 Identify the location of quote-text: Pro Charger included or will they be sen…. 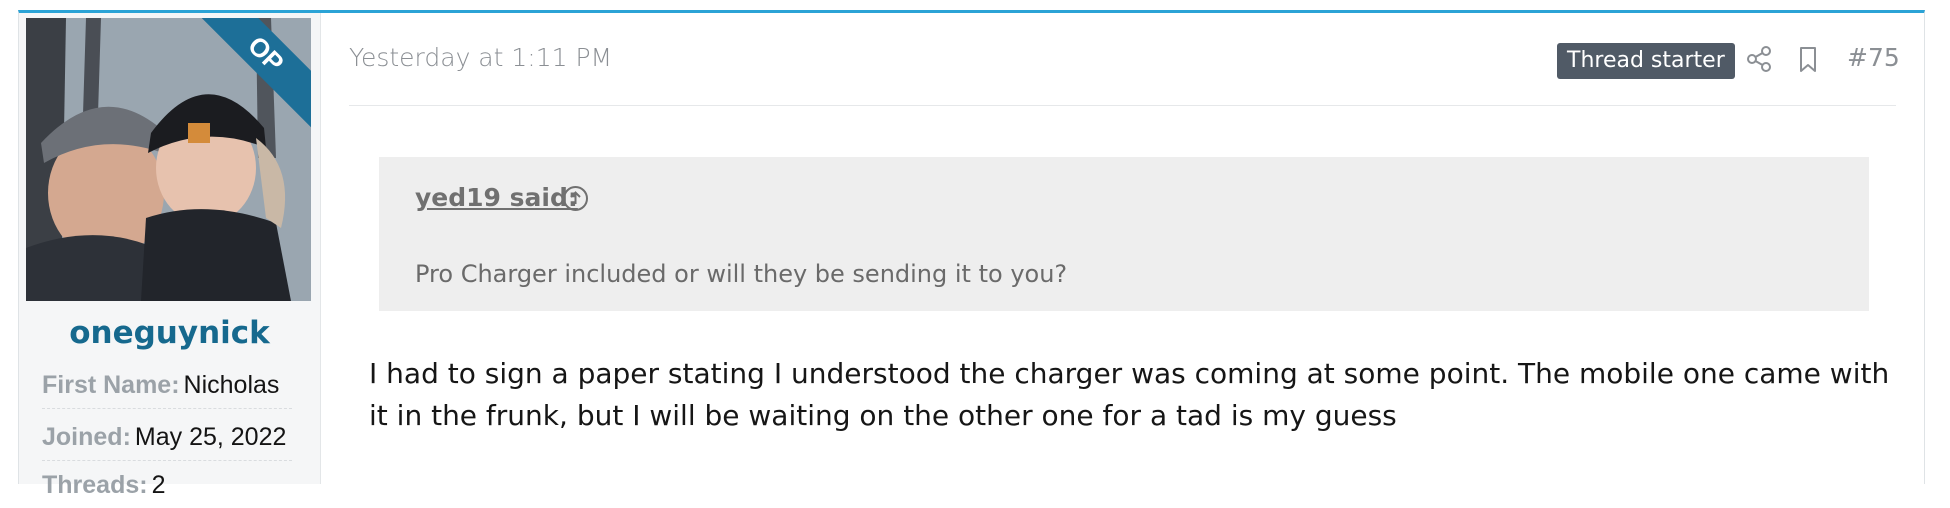
(741, 274).